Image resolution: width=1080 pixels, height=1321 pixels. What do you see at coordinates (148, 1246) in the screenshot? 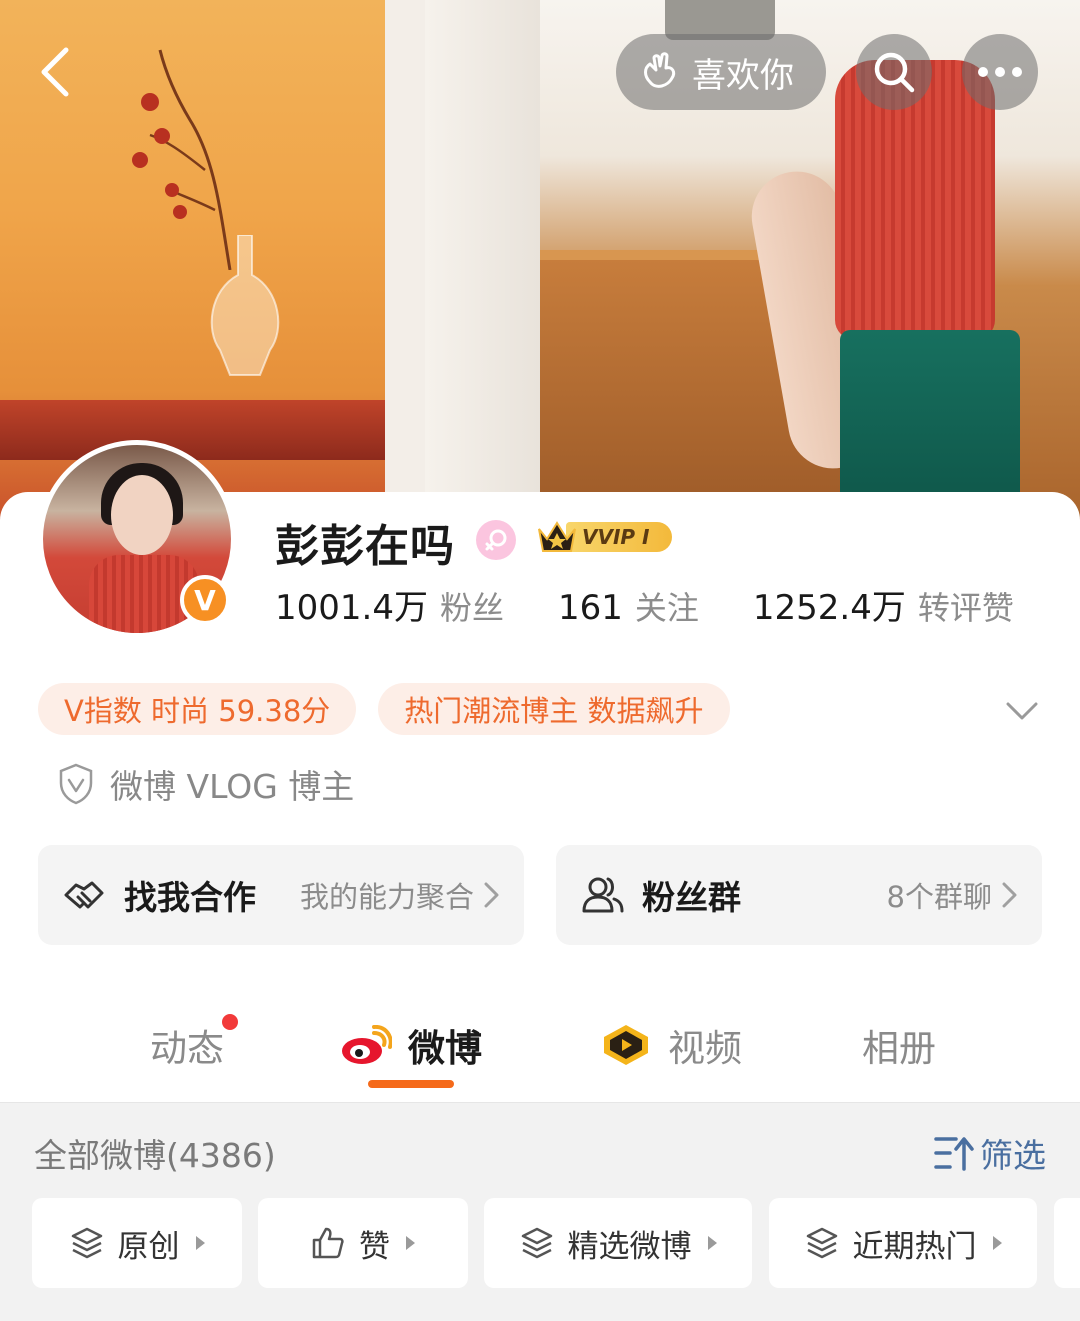
I see `chip-label: 原创` at bounding box center [148, 1246].